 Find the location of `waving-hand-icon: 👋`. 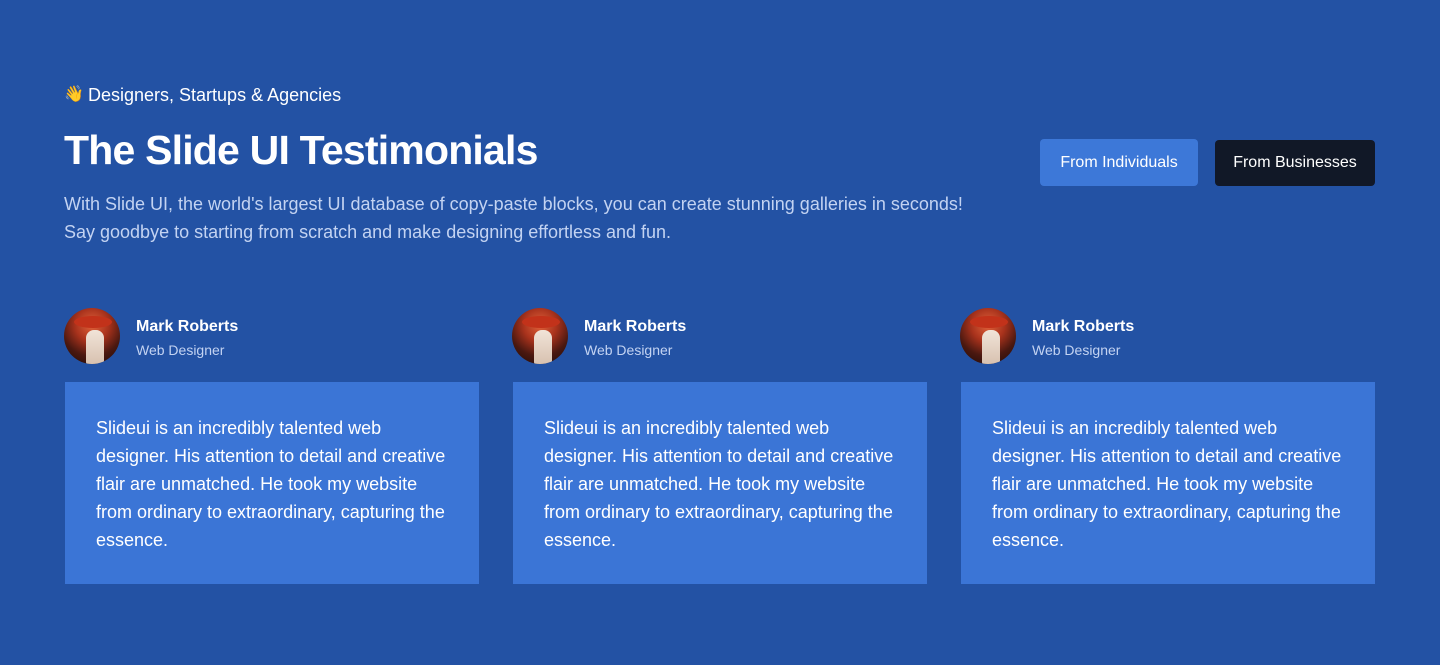

waving-hand-icon: 👋 is located at coordinates (74, 94).